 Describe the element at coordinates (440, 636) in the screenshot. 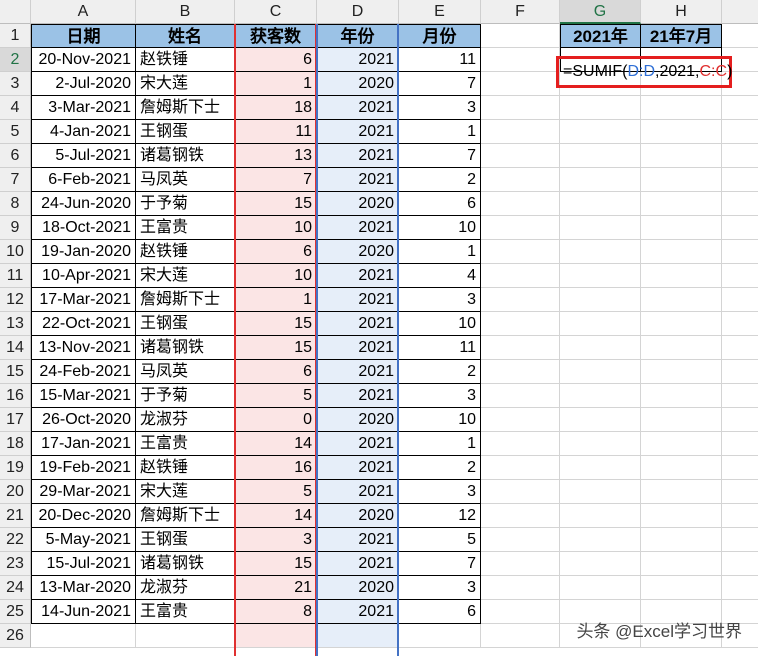

I see `cell-E26` at that location.